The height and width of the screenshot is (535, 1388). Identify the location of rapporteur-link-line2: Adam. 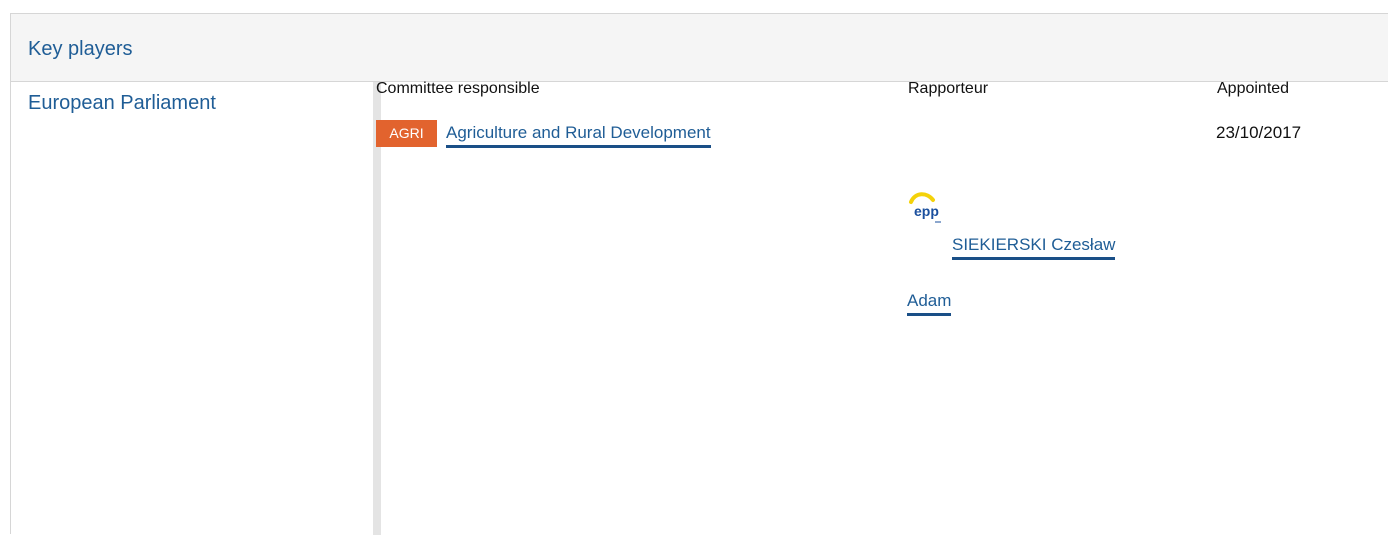
(929, 303).